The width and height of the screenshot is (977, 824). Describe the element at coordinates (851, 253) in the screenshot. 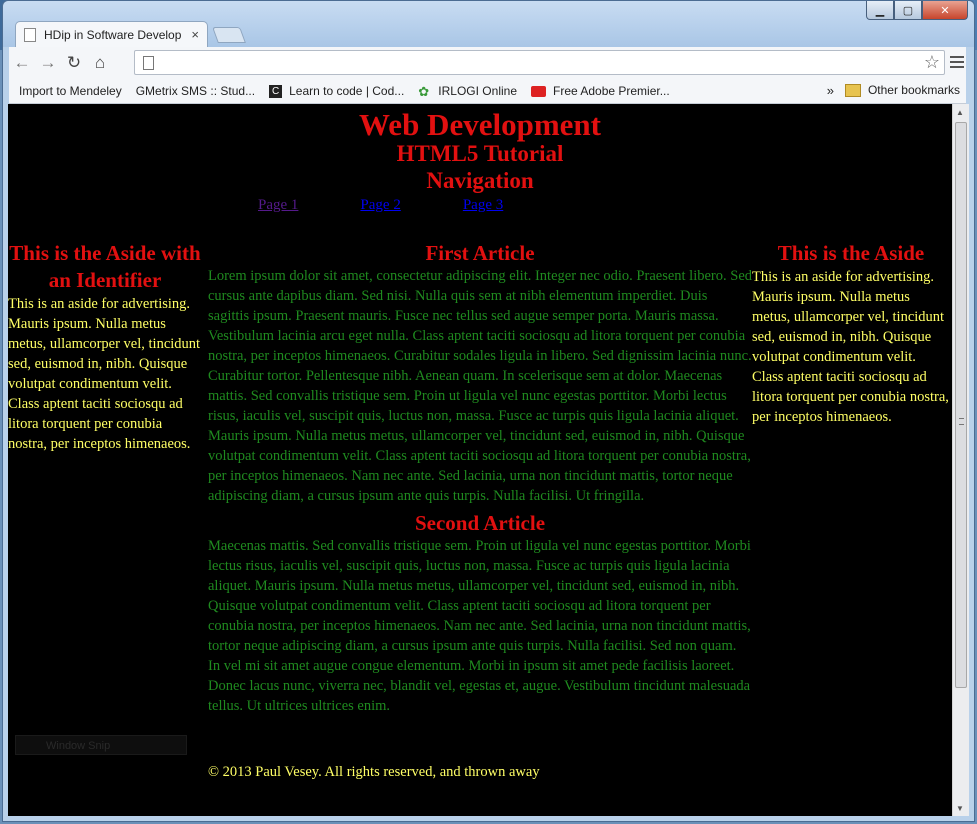

I see `aside-right-title: This is the Aside` at that location.